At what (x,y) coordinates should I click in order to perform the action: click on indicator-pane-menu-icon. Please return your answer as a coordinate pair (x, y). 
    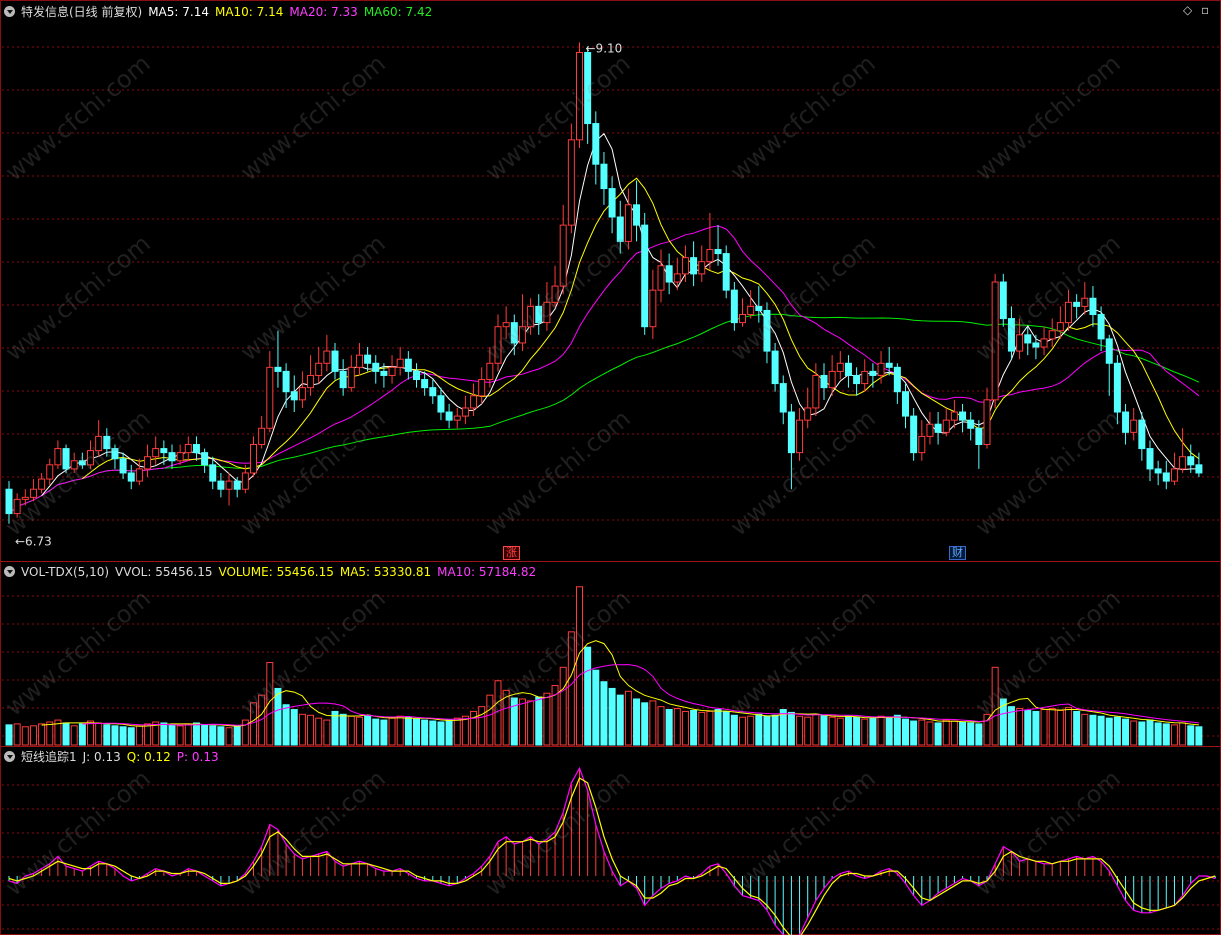
    Looking at the image, I should click on (9, 756).